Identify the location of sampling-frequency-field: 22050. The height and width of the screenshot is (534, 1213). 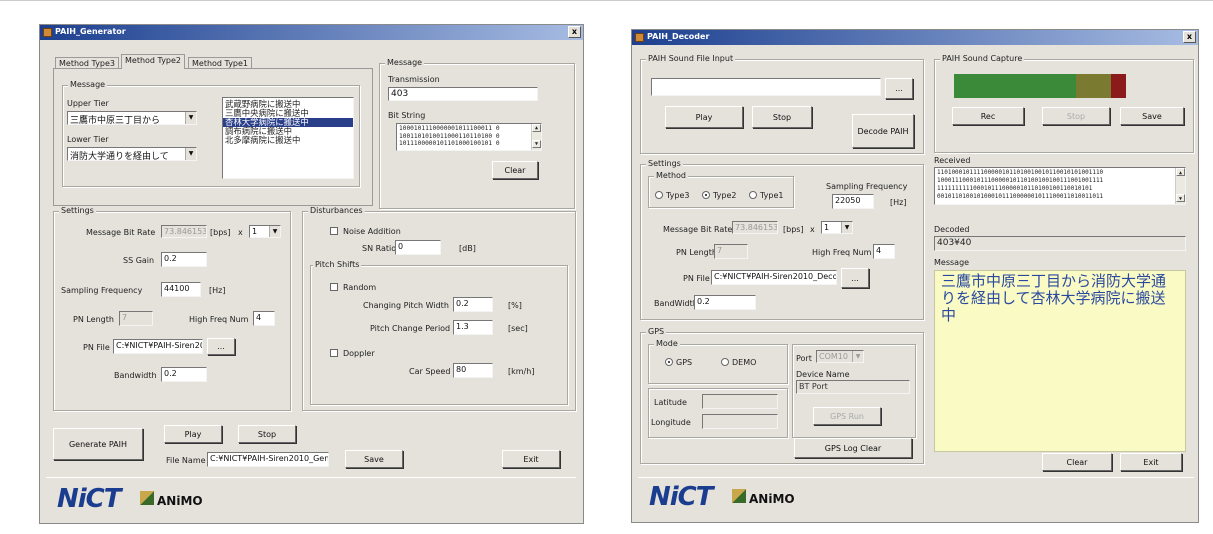
(853, 201).